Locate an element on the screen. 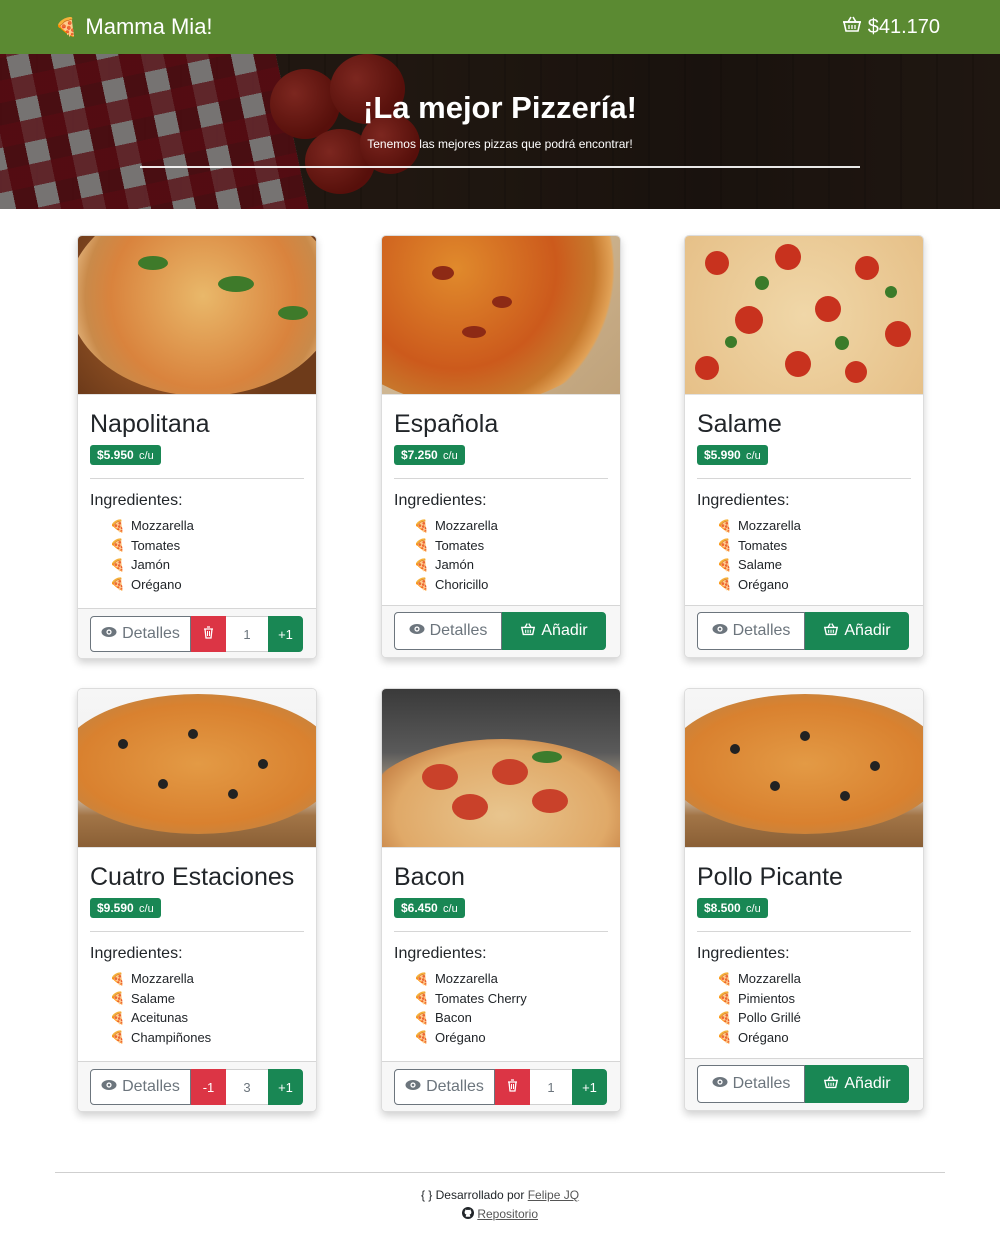  ingredient-item: 🍕 Pollo Grillé is located at coordinates (759, 1018).